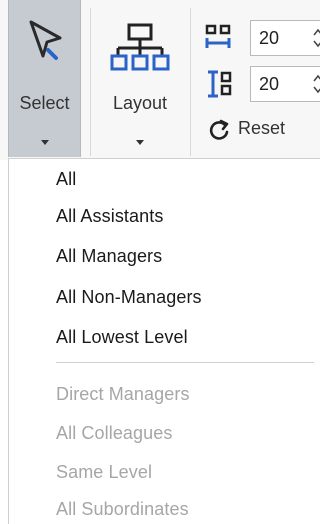 The height and width of the screenshot is (524, 320). I want to click on layout-button: Layout, so click(140, 78).